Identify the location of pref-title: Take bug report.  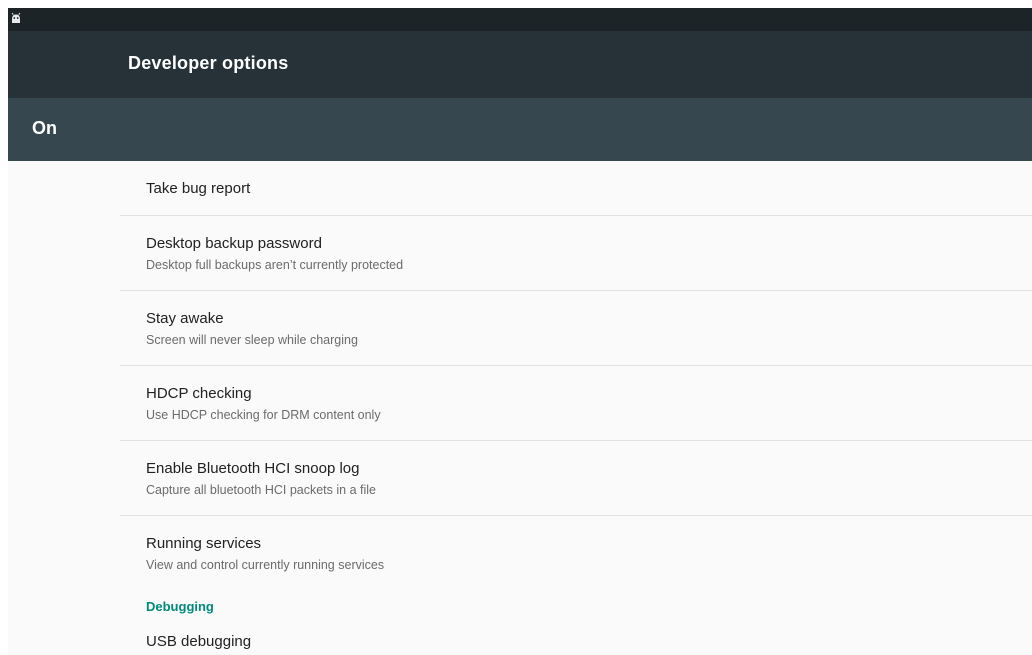
(198, 188).